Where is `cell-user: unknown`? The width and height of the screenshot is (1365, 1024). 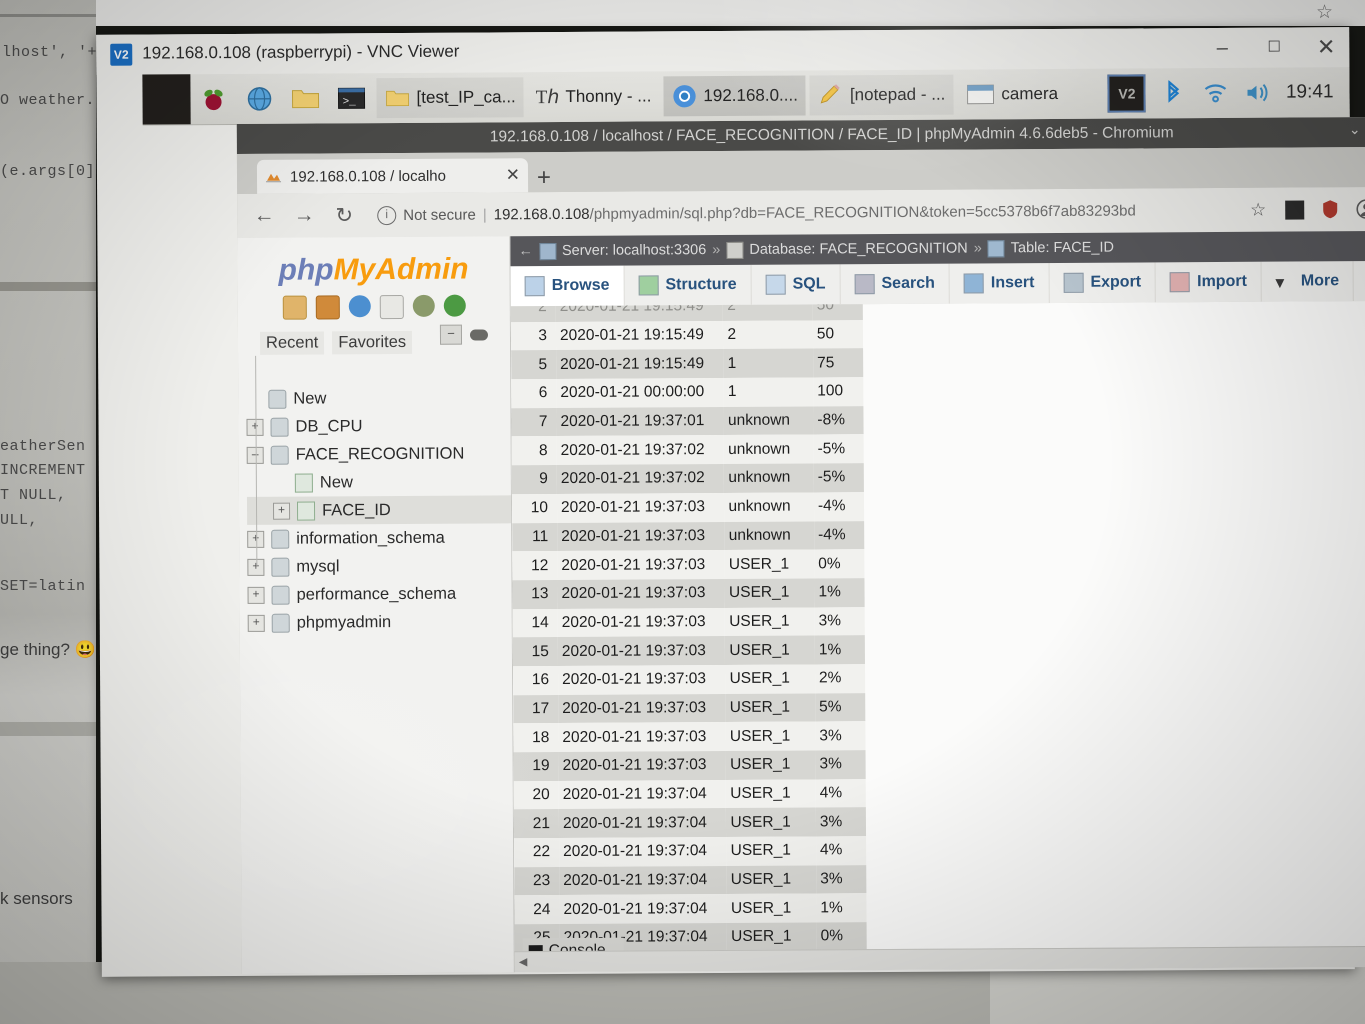
cell-user: unknown is located at coordinates (759, 449).